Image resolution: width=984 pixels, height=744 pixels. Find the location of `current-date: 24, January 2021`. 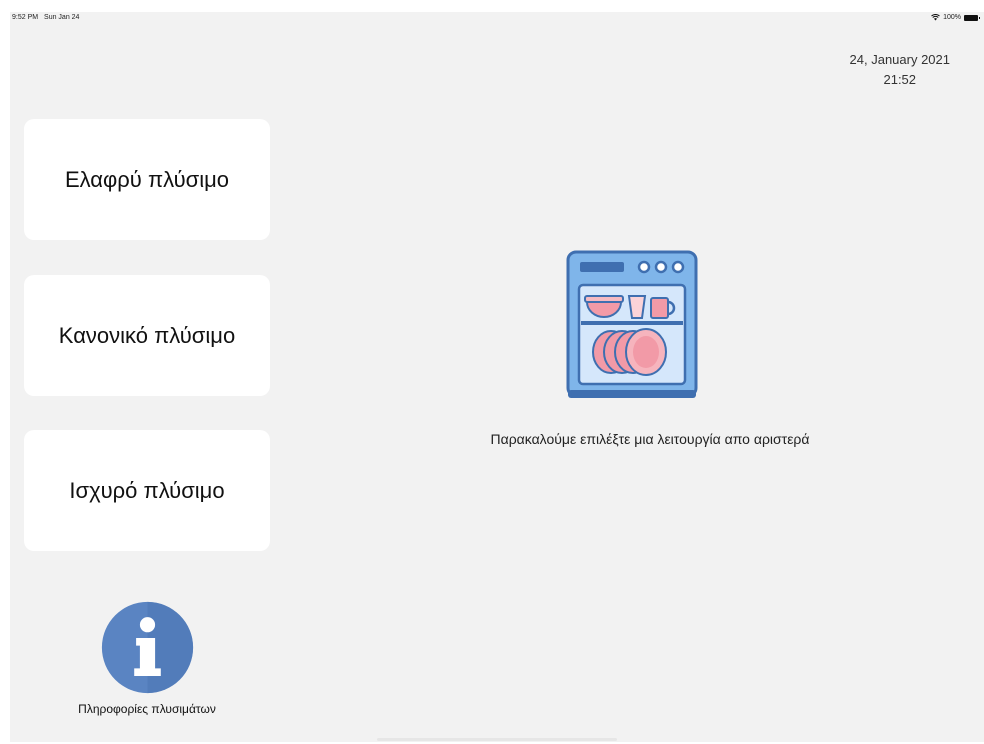

current-date: 24, January 2021 is located at coordinates (899, 59).